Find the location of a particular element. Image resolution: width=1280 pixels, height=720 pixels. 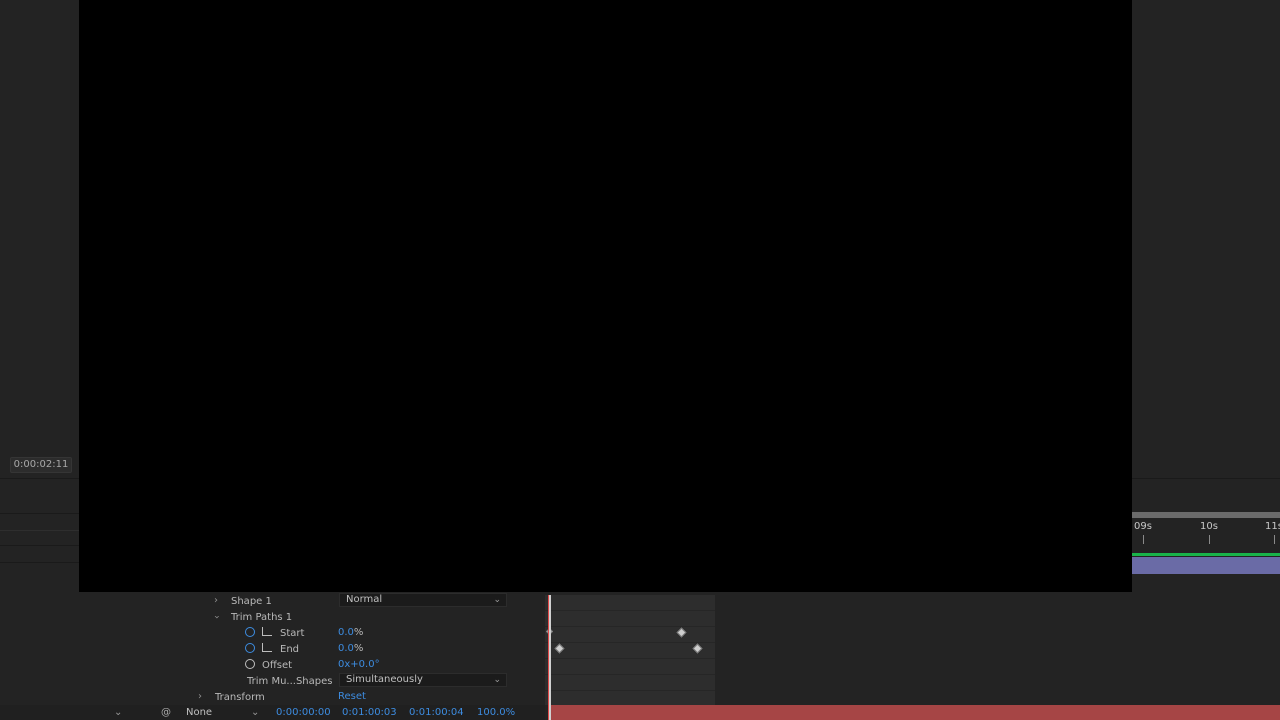

keyframe-area is located at coordinates (630, 650).